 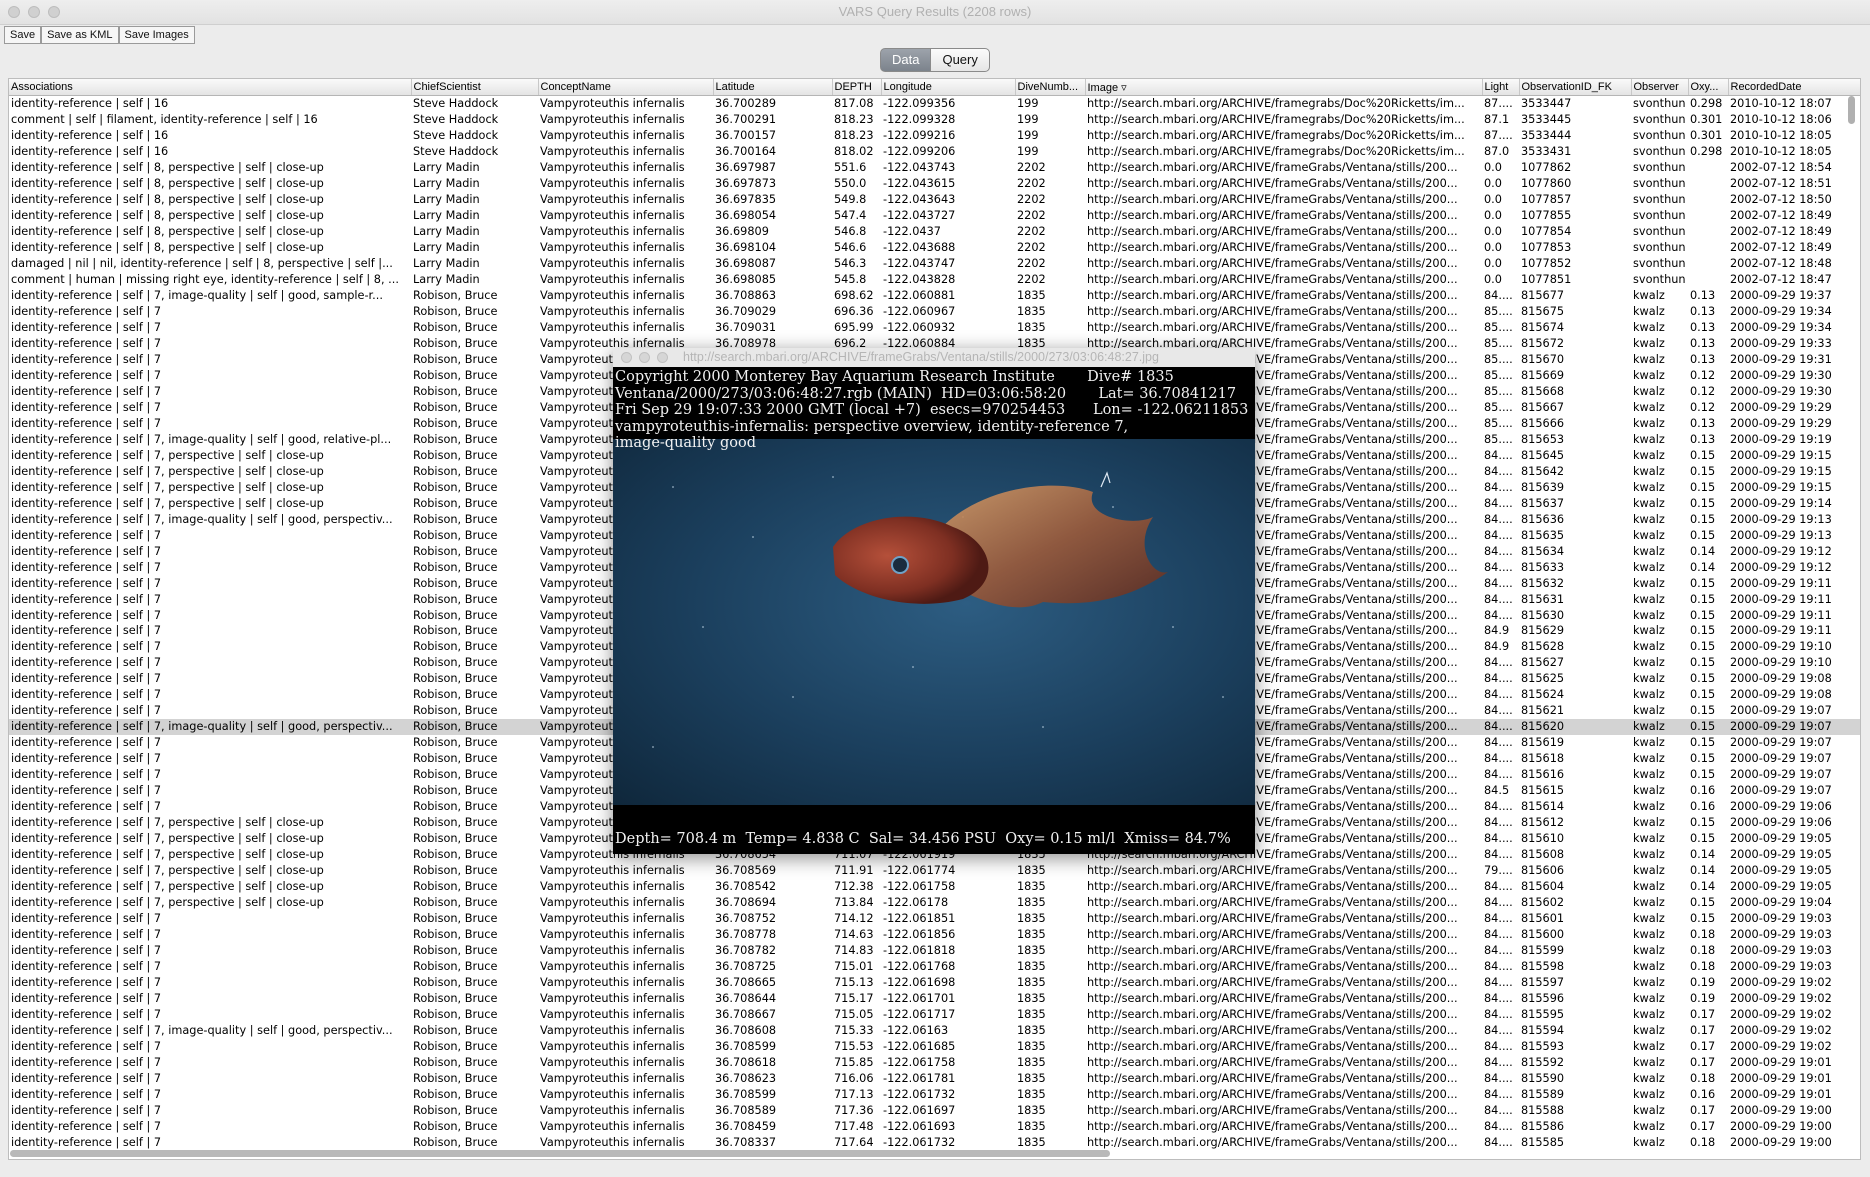 I want to click on column-header: RecordedDate, so click(x=1794, y=87).